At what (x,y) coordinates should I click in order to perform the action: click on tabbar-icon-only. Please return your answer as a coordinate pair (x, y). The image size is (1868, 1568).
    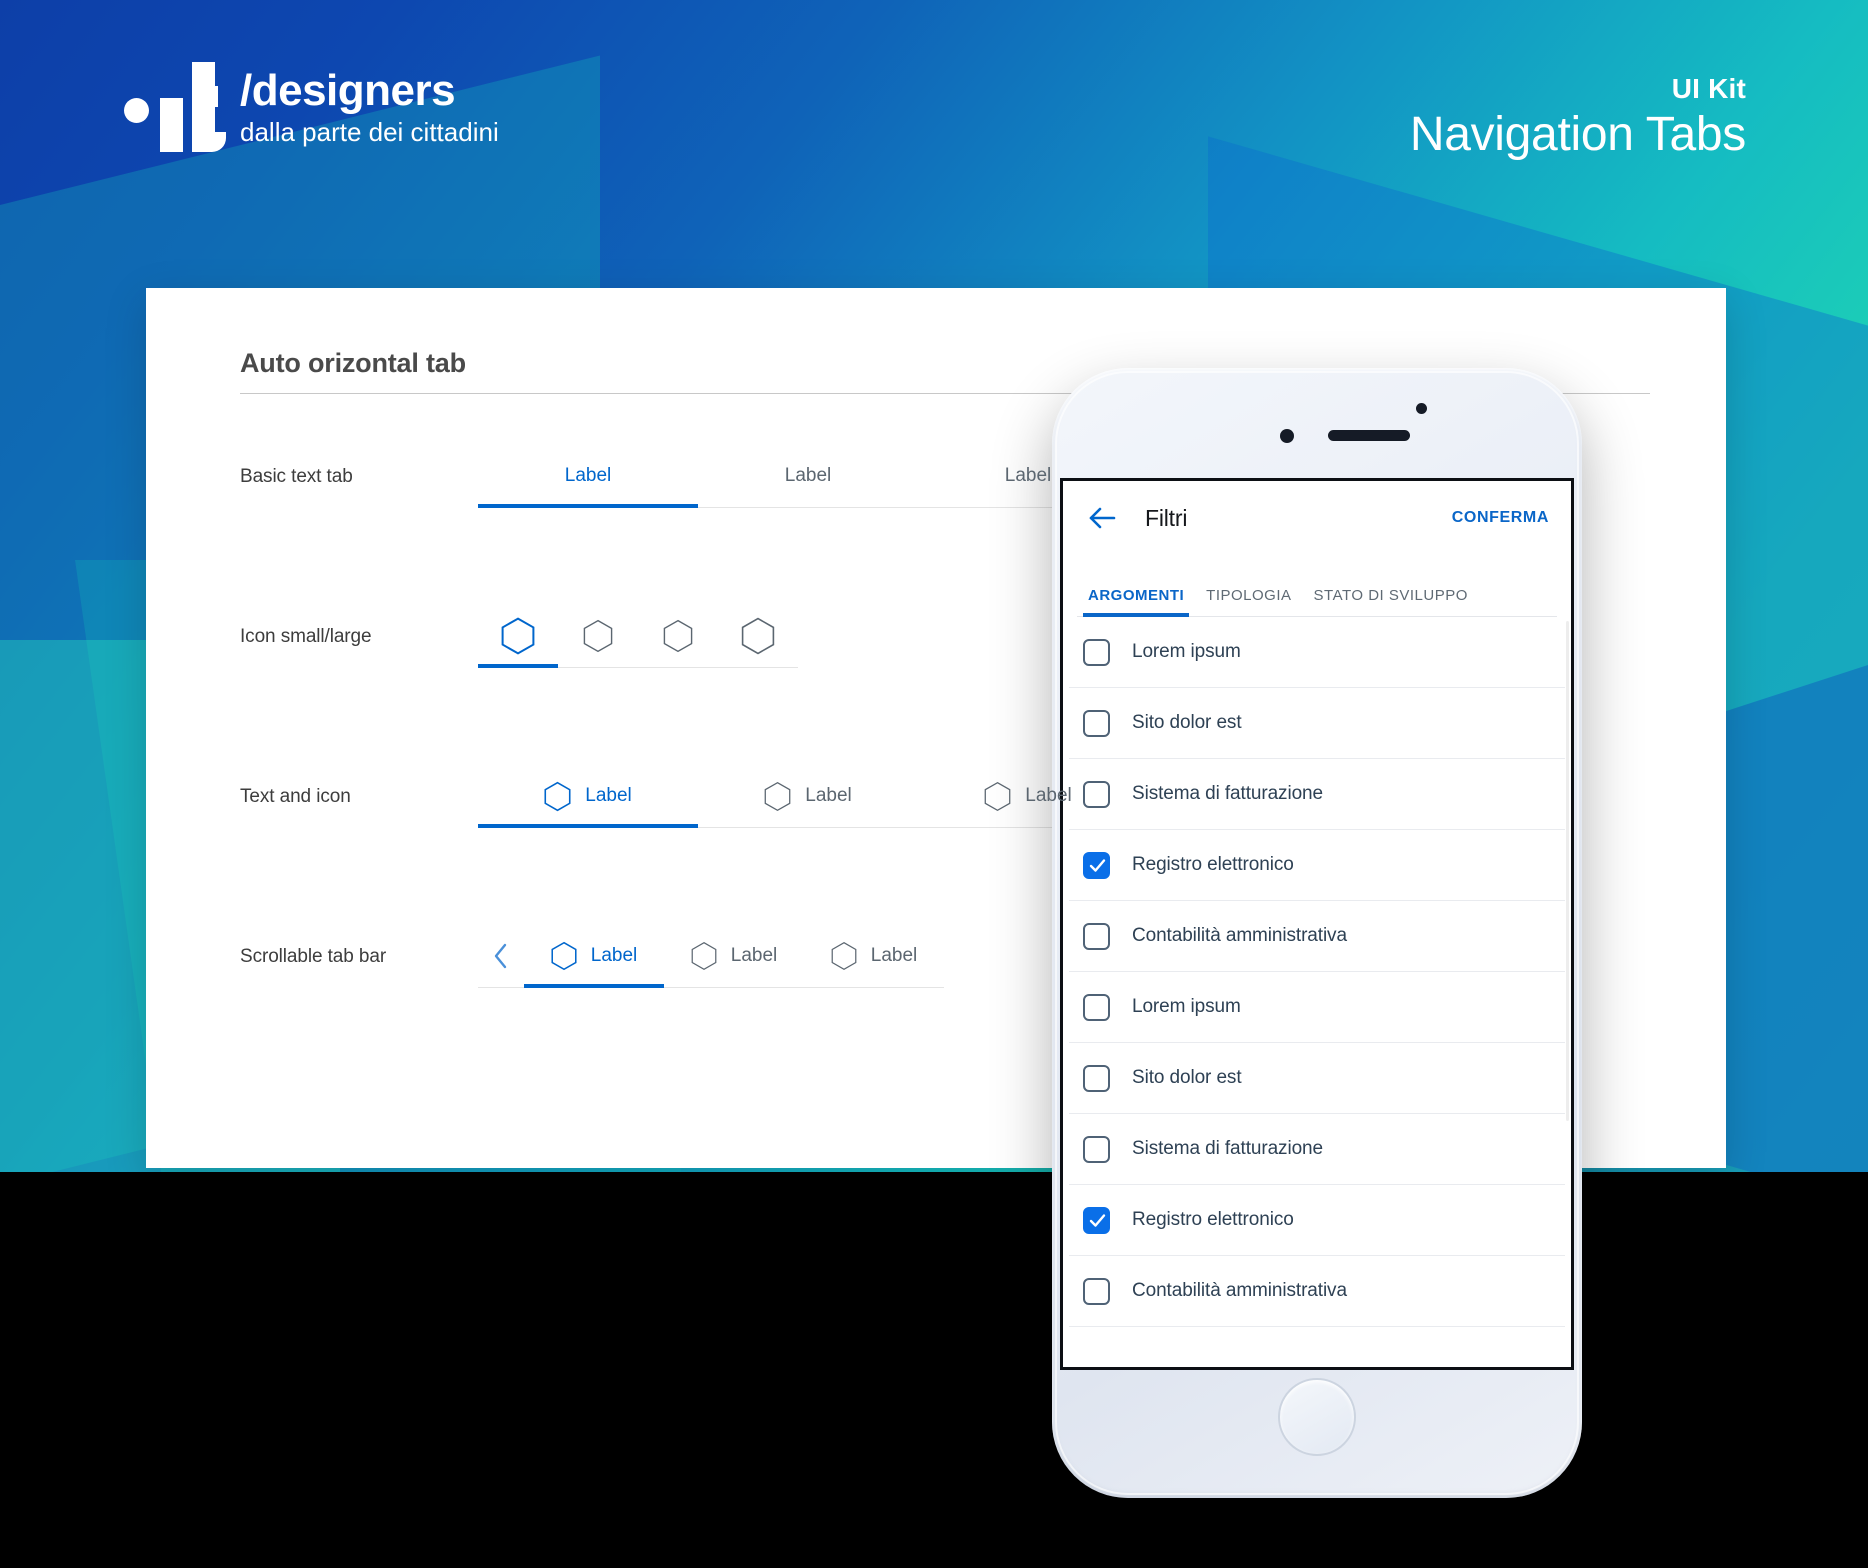
    Looking at the image, I should click on (638, 636).